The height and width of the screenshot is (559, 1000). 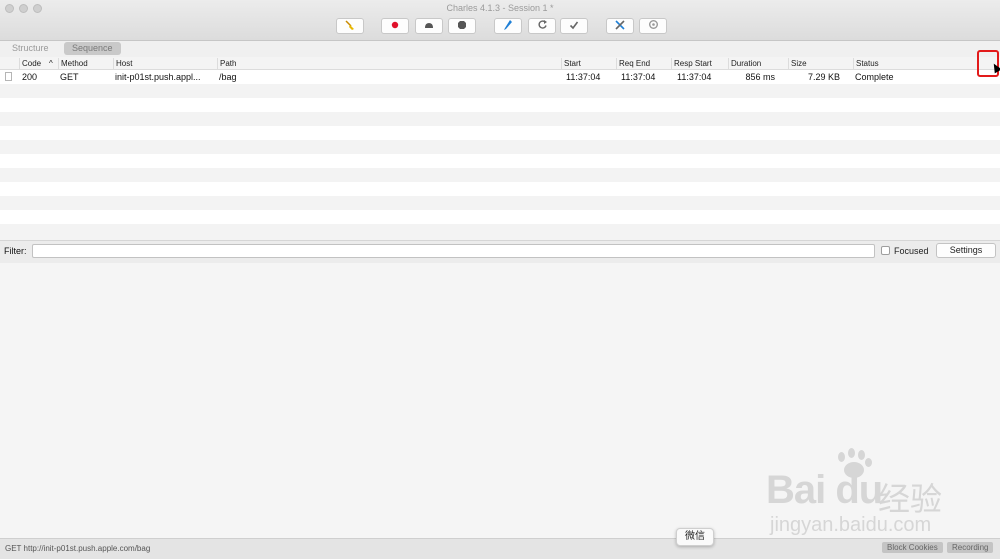 I want to click on breakpoints-button, so click(x=462, y=26).